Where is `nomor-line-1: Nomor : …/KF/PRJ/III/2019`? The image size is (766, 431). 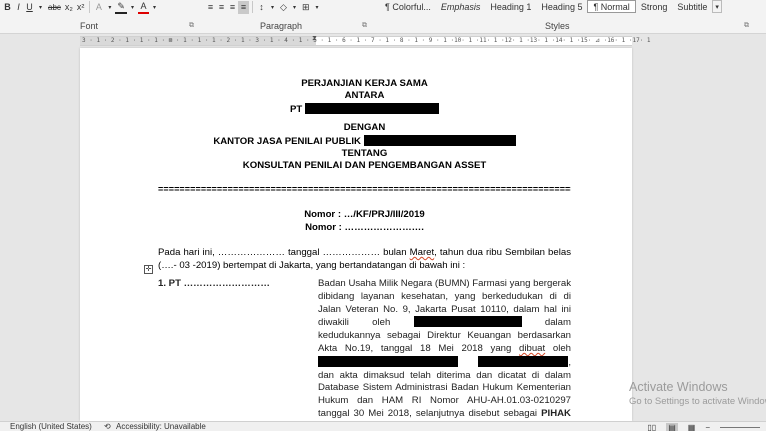
nomor-line-1: Nomor : …/KF/PRJ/III/2019 is located at coordinates (364, 214).